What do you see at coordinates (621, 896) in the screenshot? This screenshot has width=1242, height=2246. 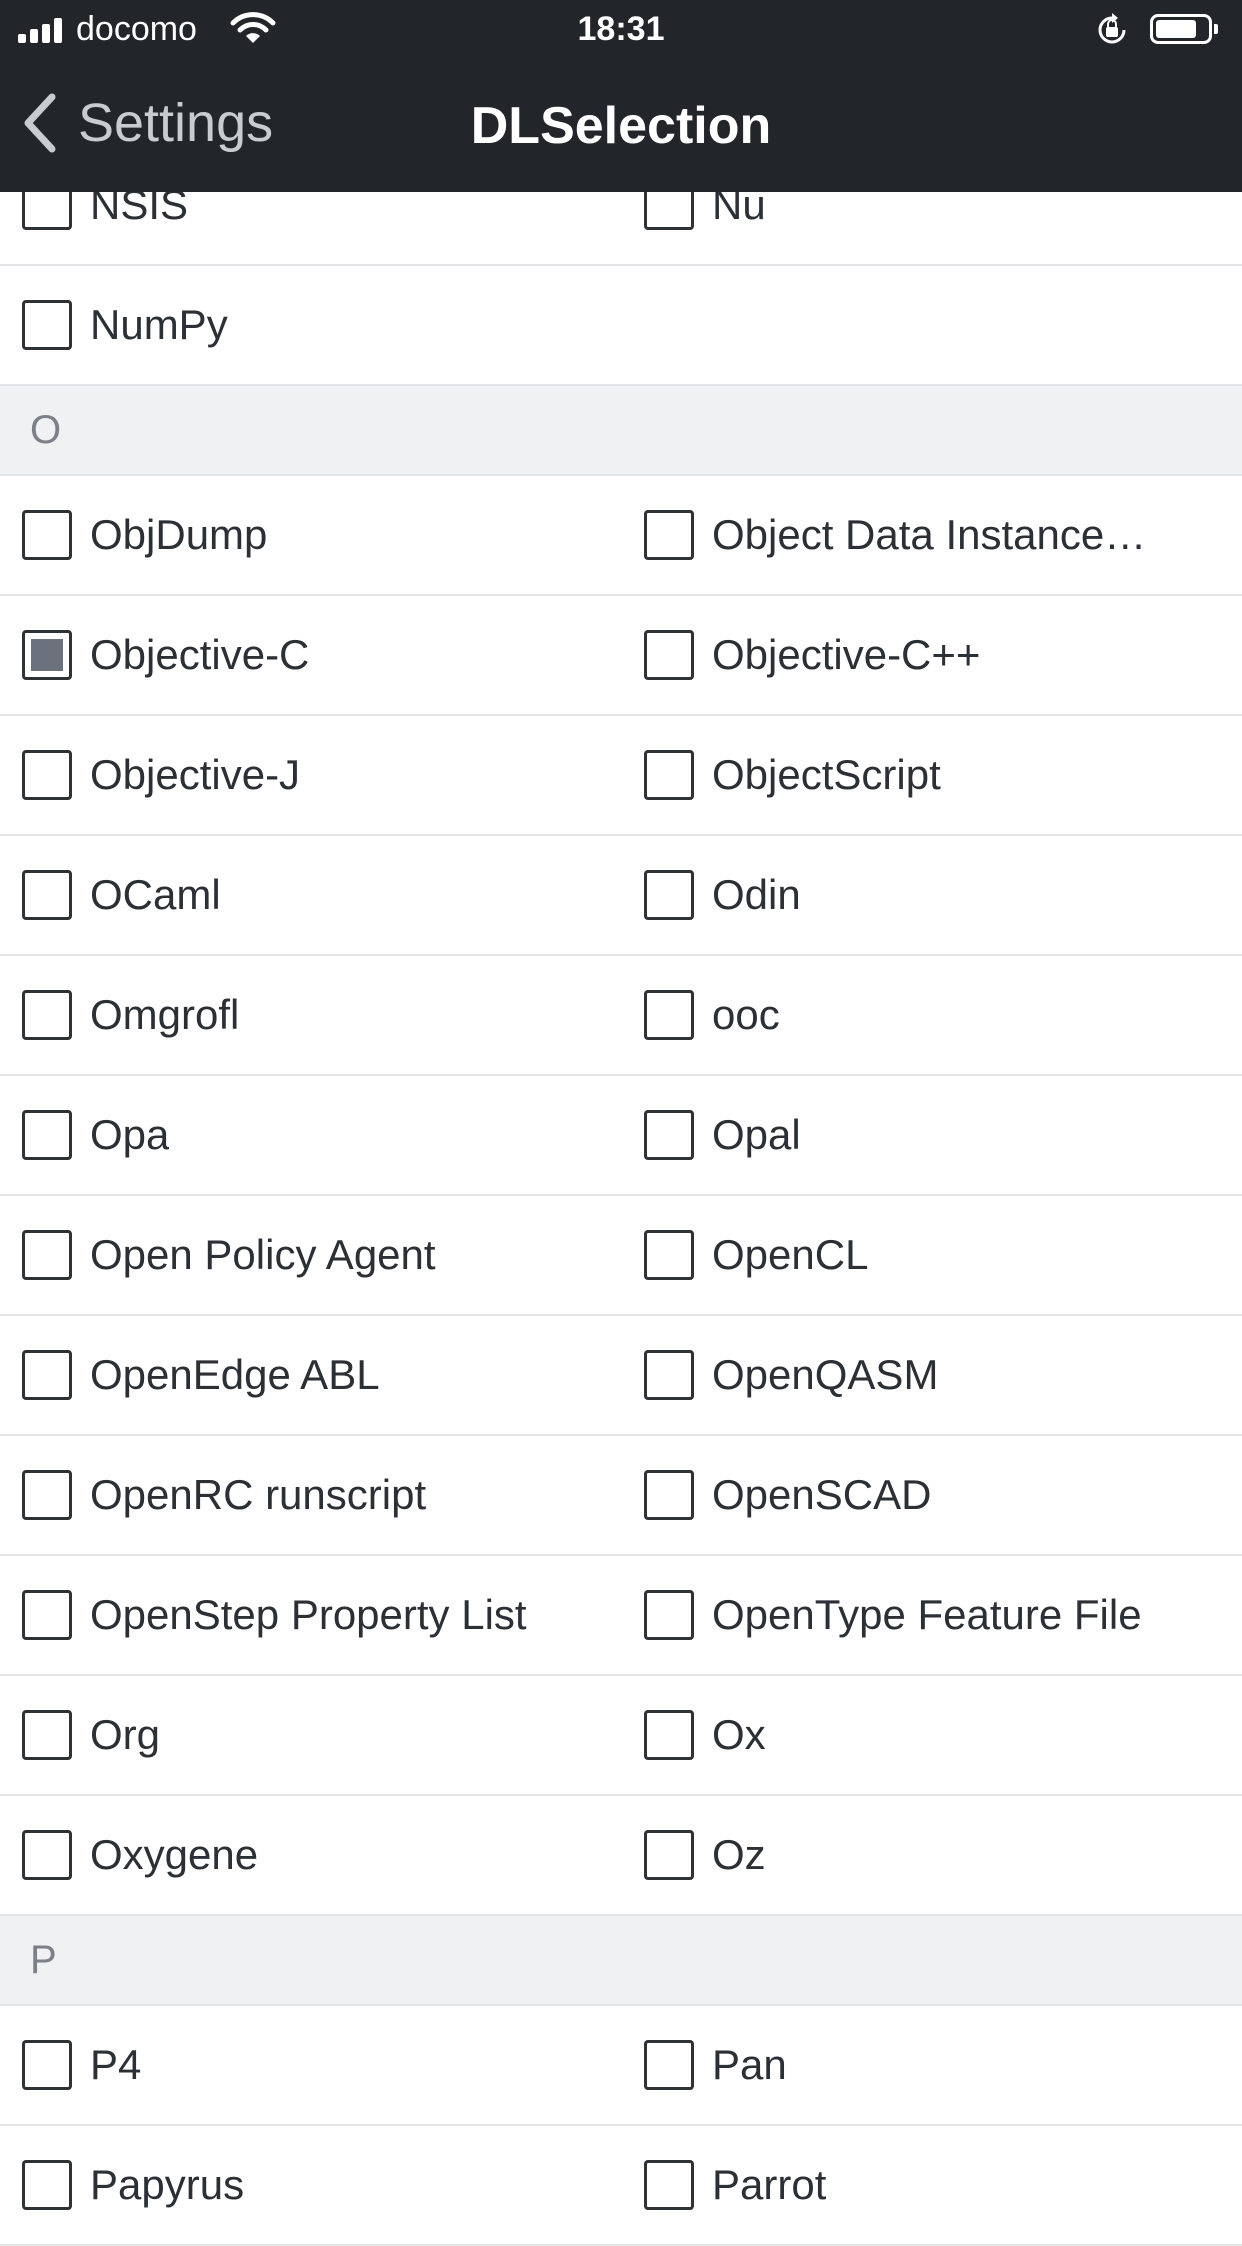 I see `list-row: OCaml Odin` at bounding box center [621, 896].